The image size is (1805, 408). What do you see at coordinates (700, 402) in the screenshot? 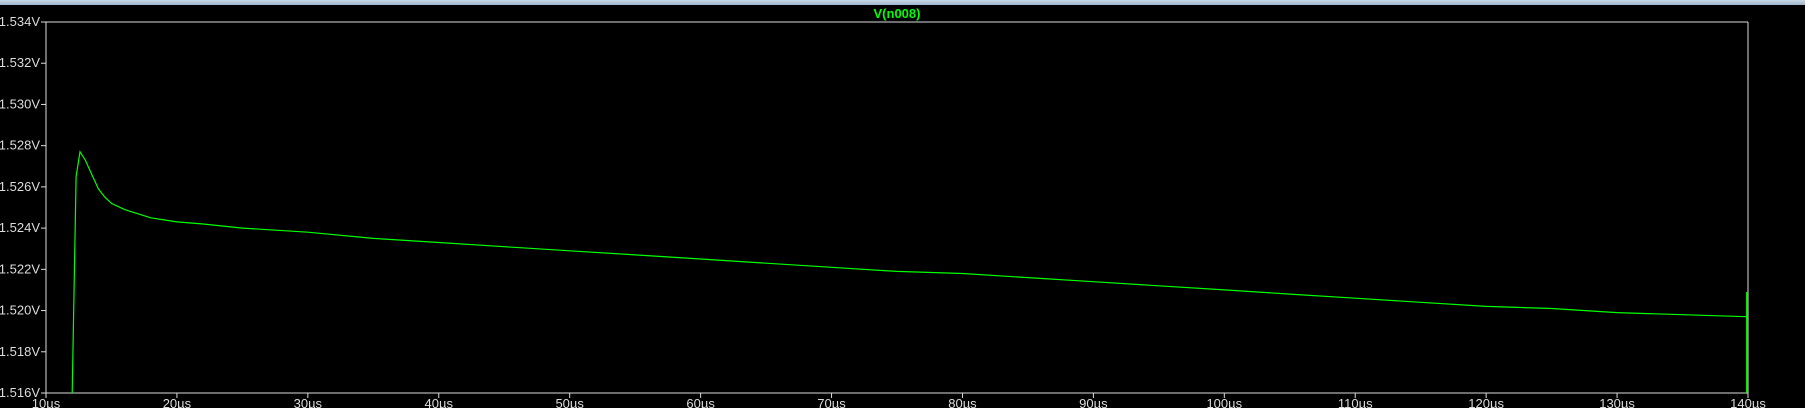
I see `x-tick-label: 60µs` at bounding box center [700, 402].